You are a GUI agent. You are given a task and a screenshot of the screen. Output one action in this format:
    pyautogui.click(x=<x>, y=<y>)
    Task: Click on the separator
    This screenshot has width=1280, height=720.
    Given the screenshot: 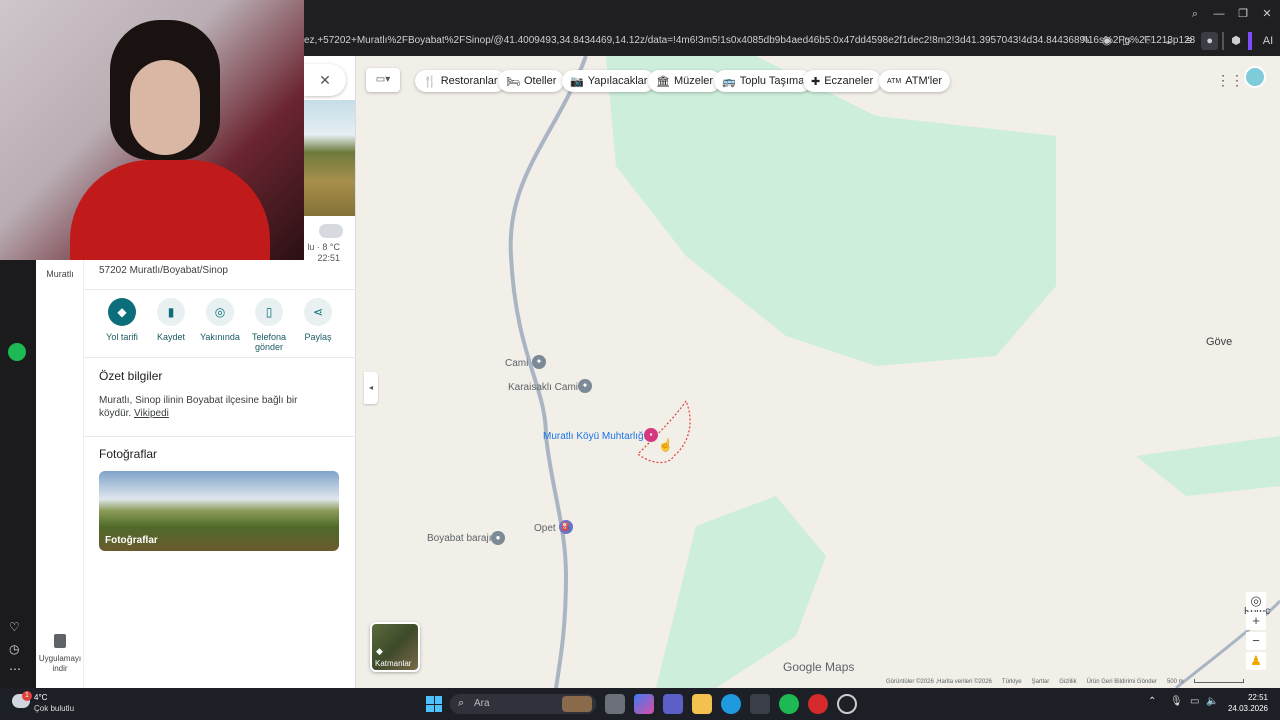 What is the action you would take?
    pyautogui.click(x=1222, y=41)
    